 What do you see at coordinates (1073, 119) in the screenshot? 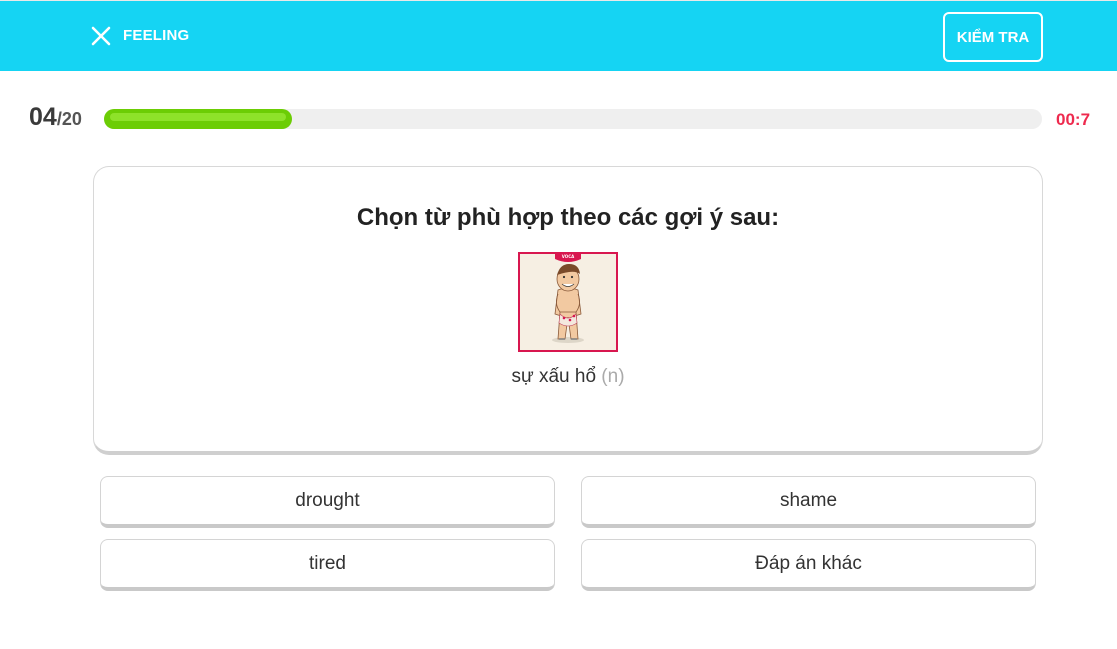
I see `timer: 00:7` at bounding box center [1073, 119].